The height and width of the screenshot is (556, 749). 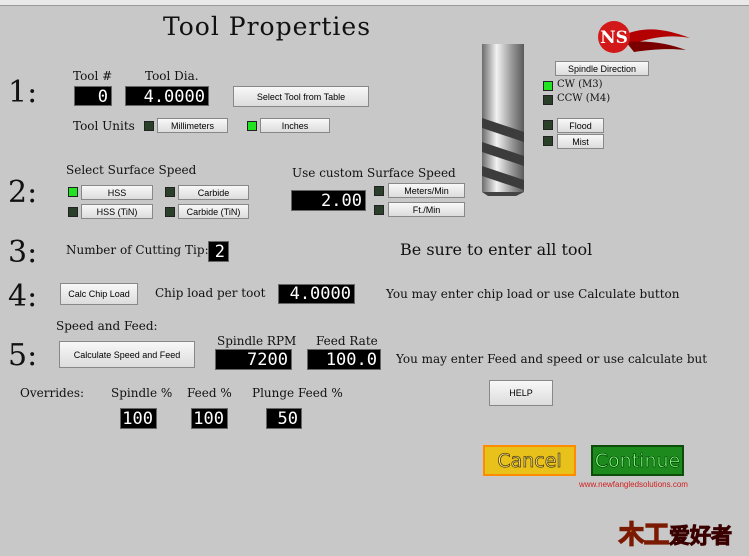 What do you see at coordinates (257, 341) in the screenshot?
I see `spindle-rpm-label: Spindle RPM` at bounding box center [257, 341].